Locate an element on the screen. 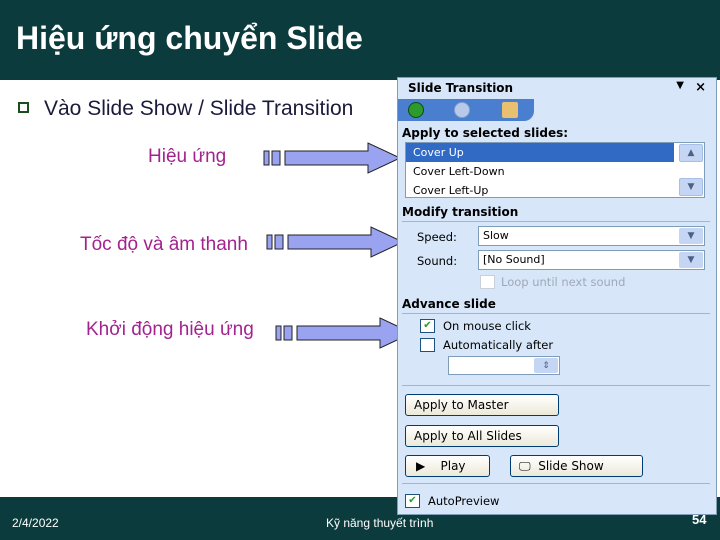 The width and height of the screenshot is (720, 540). apply-to-master-button: Apply to Master is located at coordinates (482, 405).